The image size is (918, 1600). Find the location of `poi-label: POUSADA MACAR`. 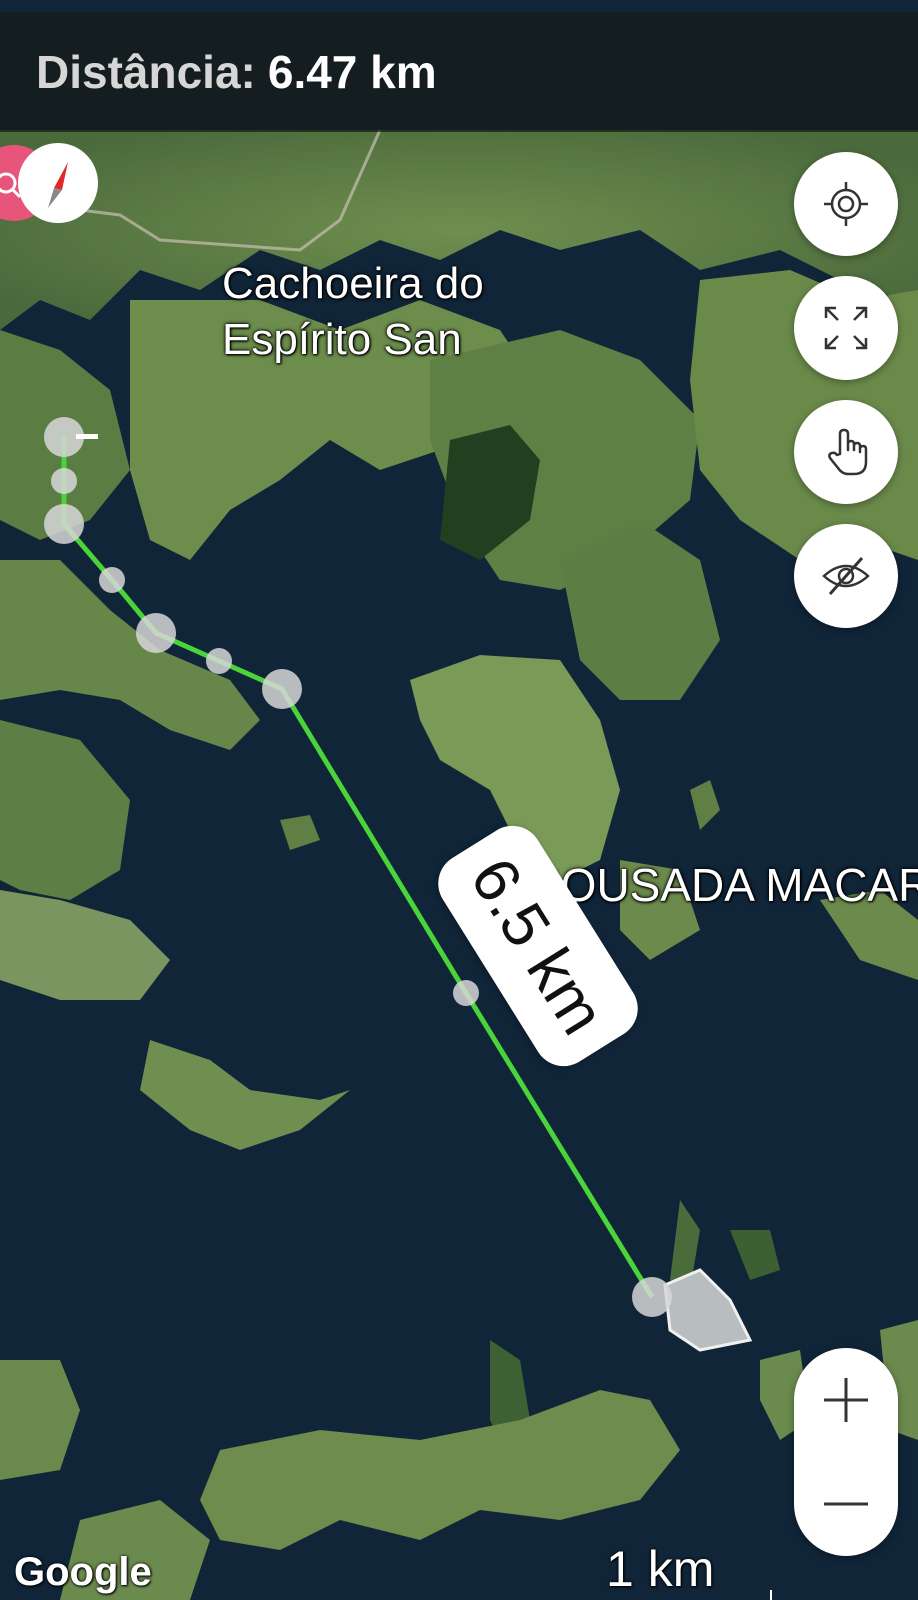

poi-label: POUSADA MACAR is located at coordinates (724, 885).